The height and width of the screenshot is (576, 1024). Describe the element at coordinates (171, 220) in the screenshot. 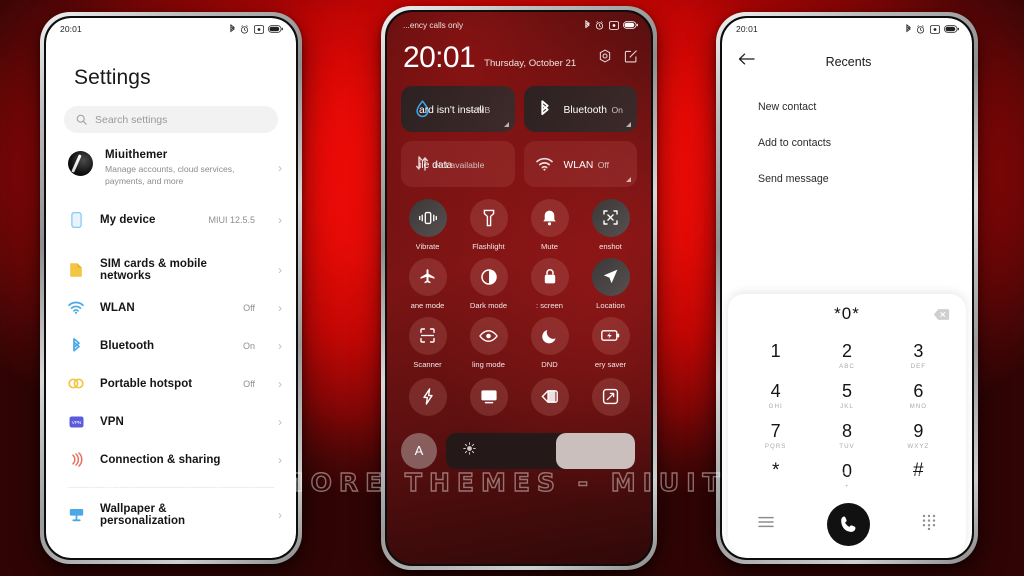

I see `sidebar-item-my-device: My device MIUI 12.5.5 ›` at that location.